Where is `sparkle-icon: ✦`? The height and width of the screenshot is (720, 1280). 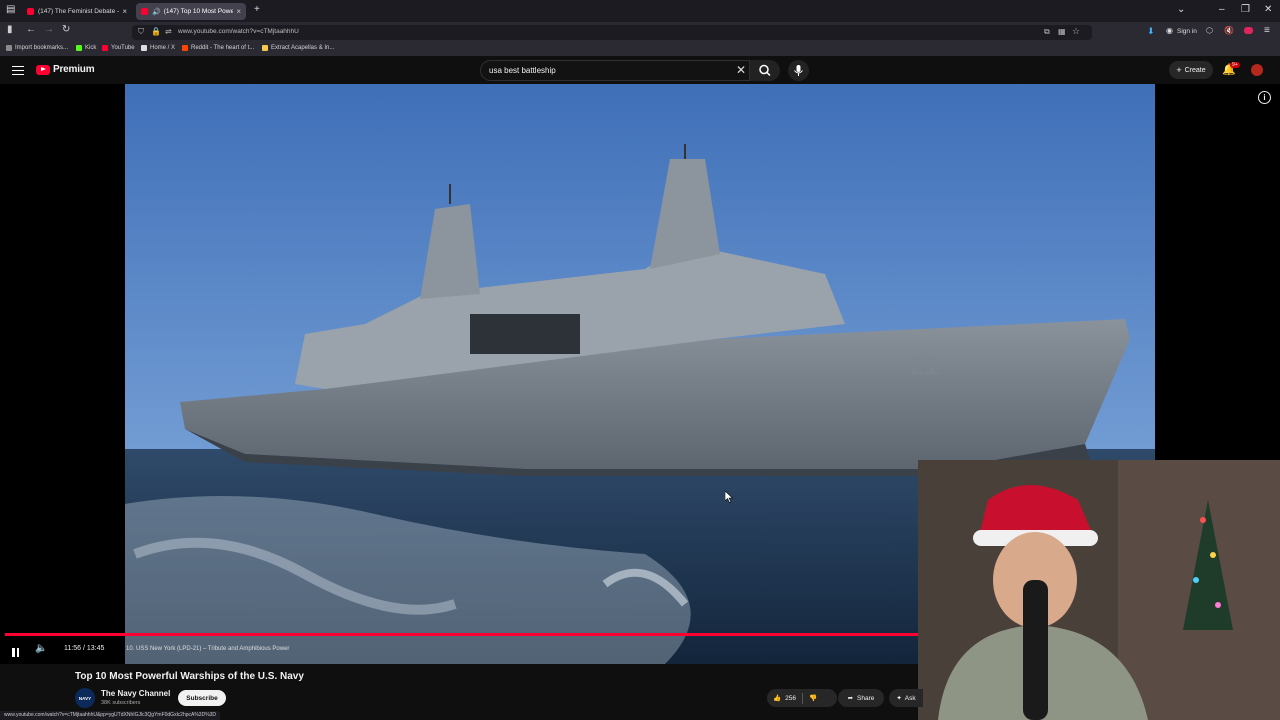 sparkle-icon: ✦ is located at coordinates (899, 698).